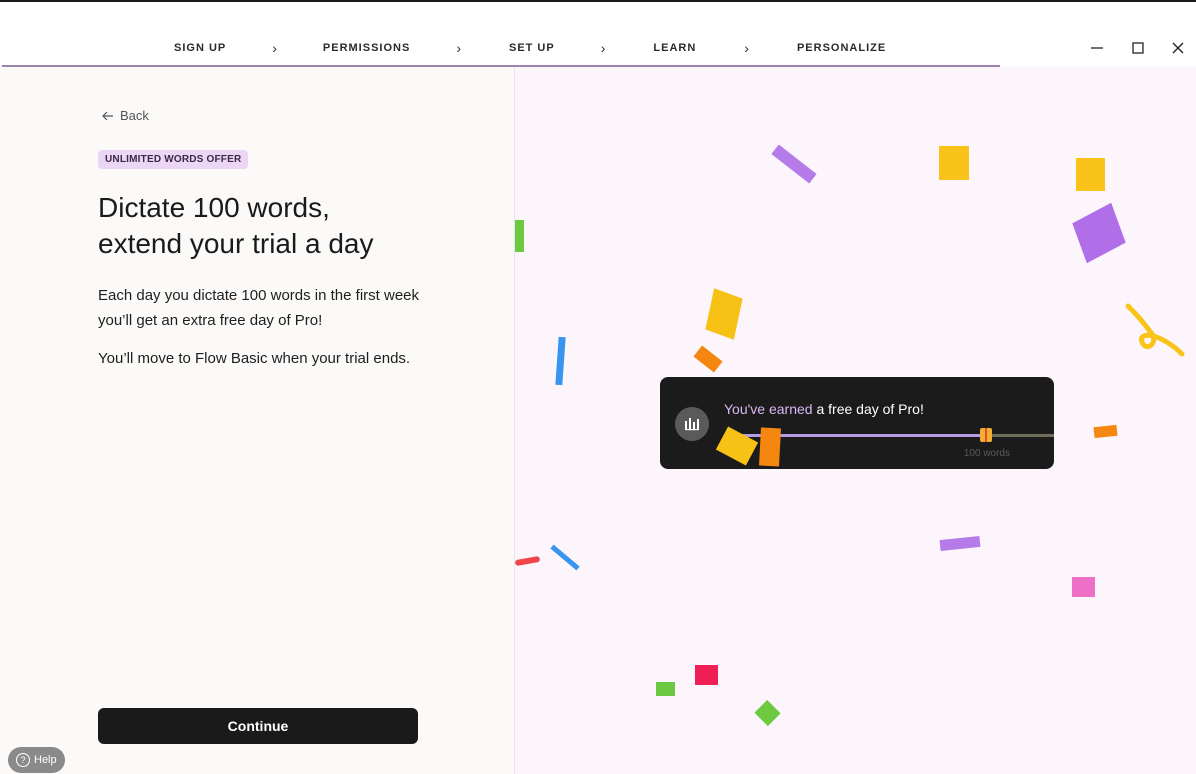  Describe the element at coordinates (1155, 330) in the screenshot. I see `confetti-ribbon` at that location.